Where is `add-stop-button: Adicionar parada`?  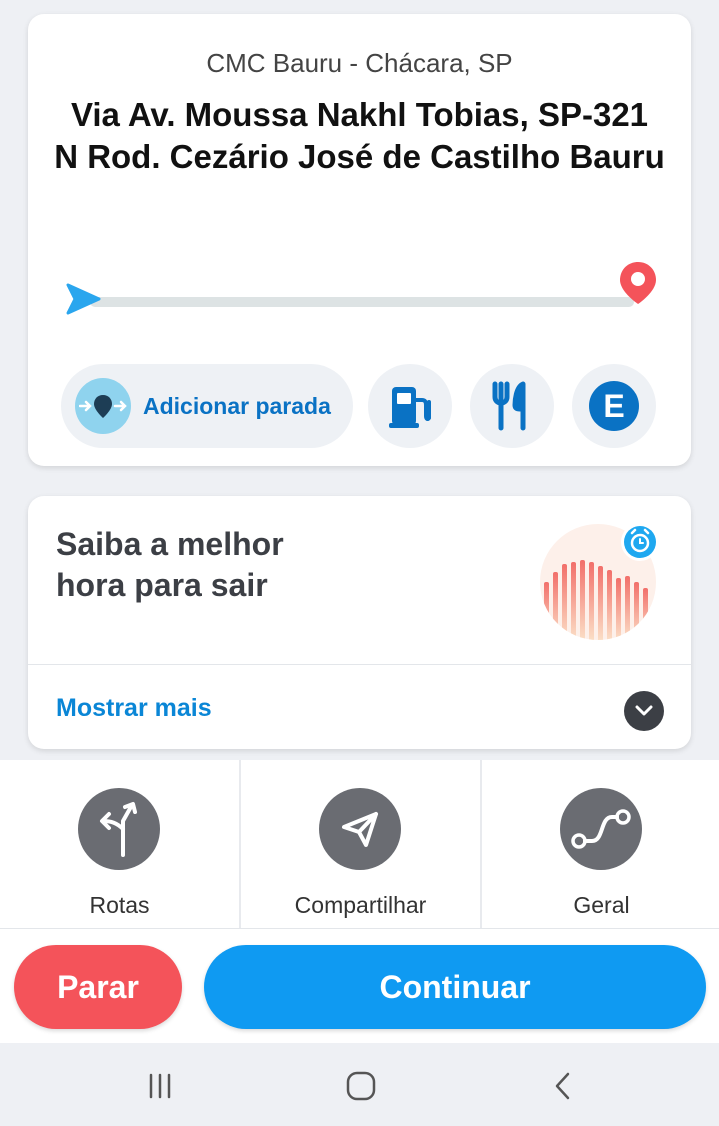 add-stop-button: Adicionar parada is located at coordinates (207, 406).